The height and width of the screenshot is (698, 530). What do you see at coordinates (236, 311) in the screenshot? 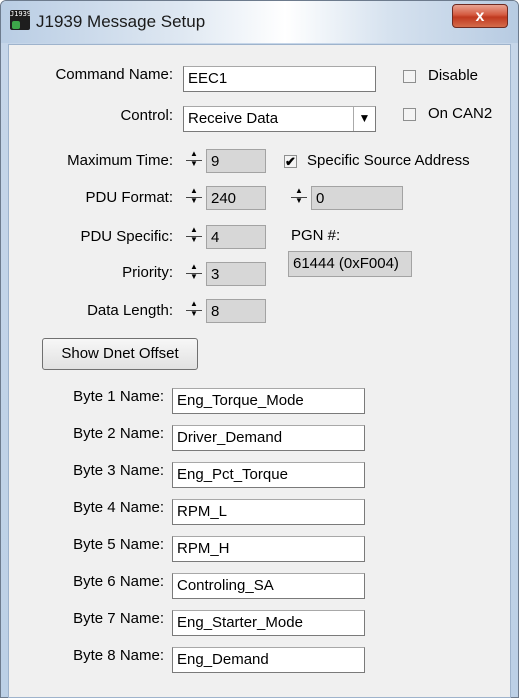
I see `data-length-field: 8` at bounding box center [236, 311].